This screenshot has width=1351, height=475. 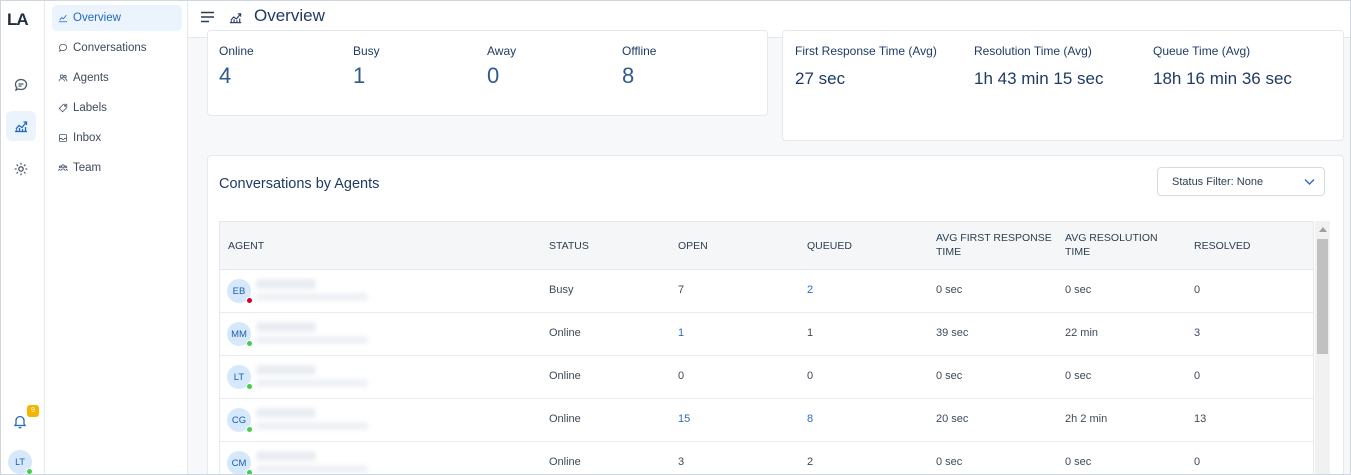 I want to click on stat-label: Busy, so click(x=366, y=51).